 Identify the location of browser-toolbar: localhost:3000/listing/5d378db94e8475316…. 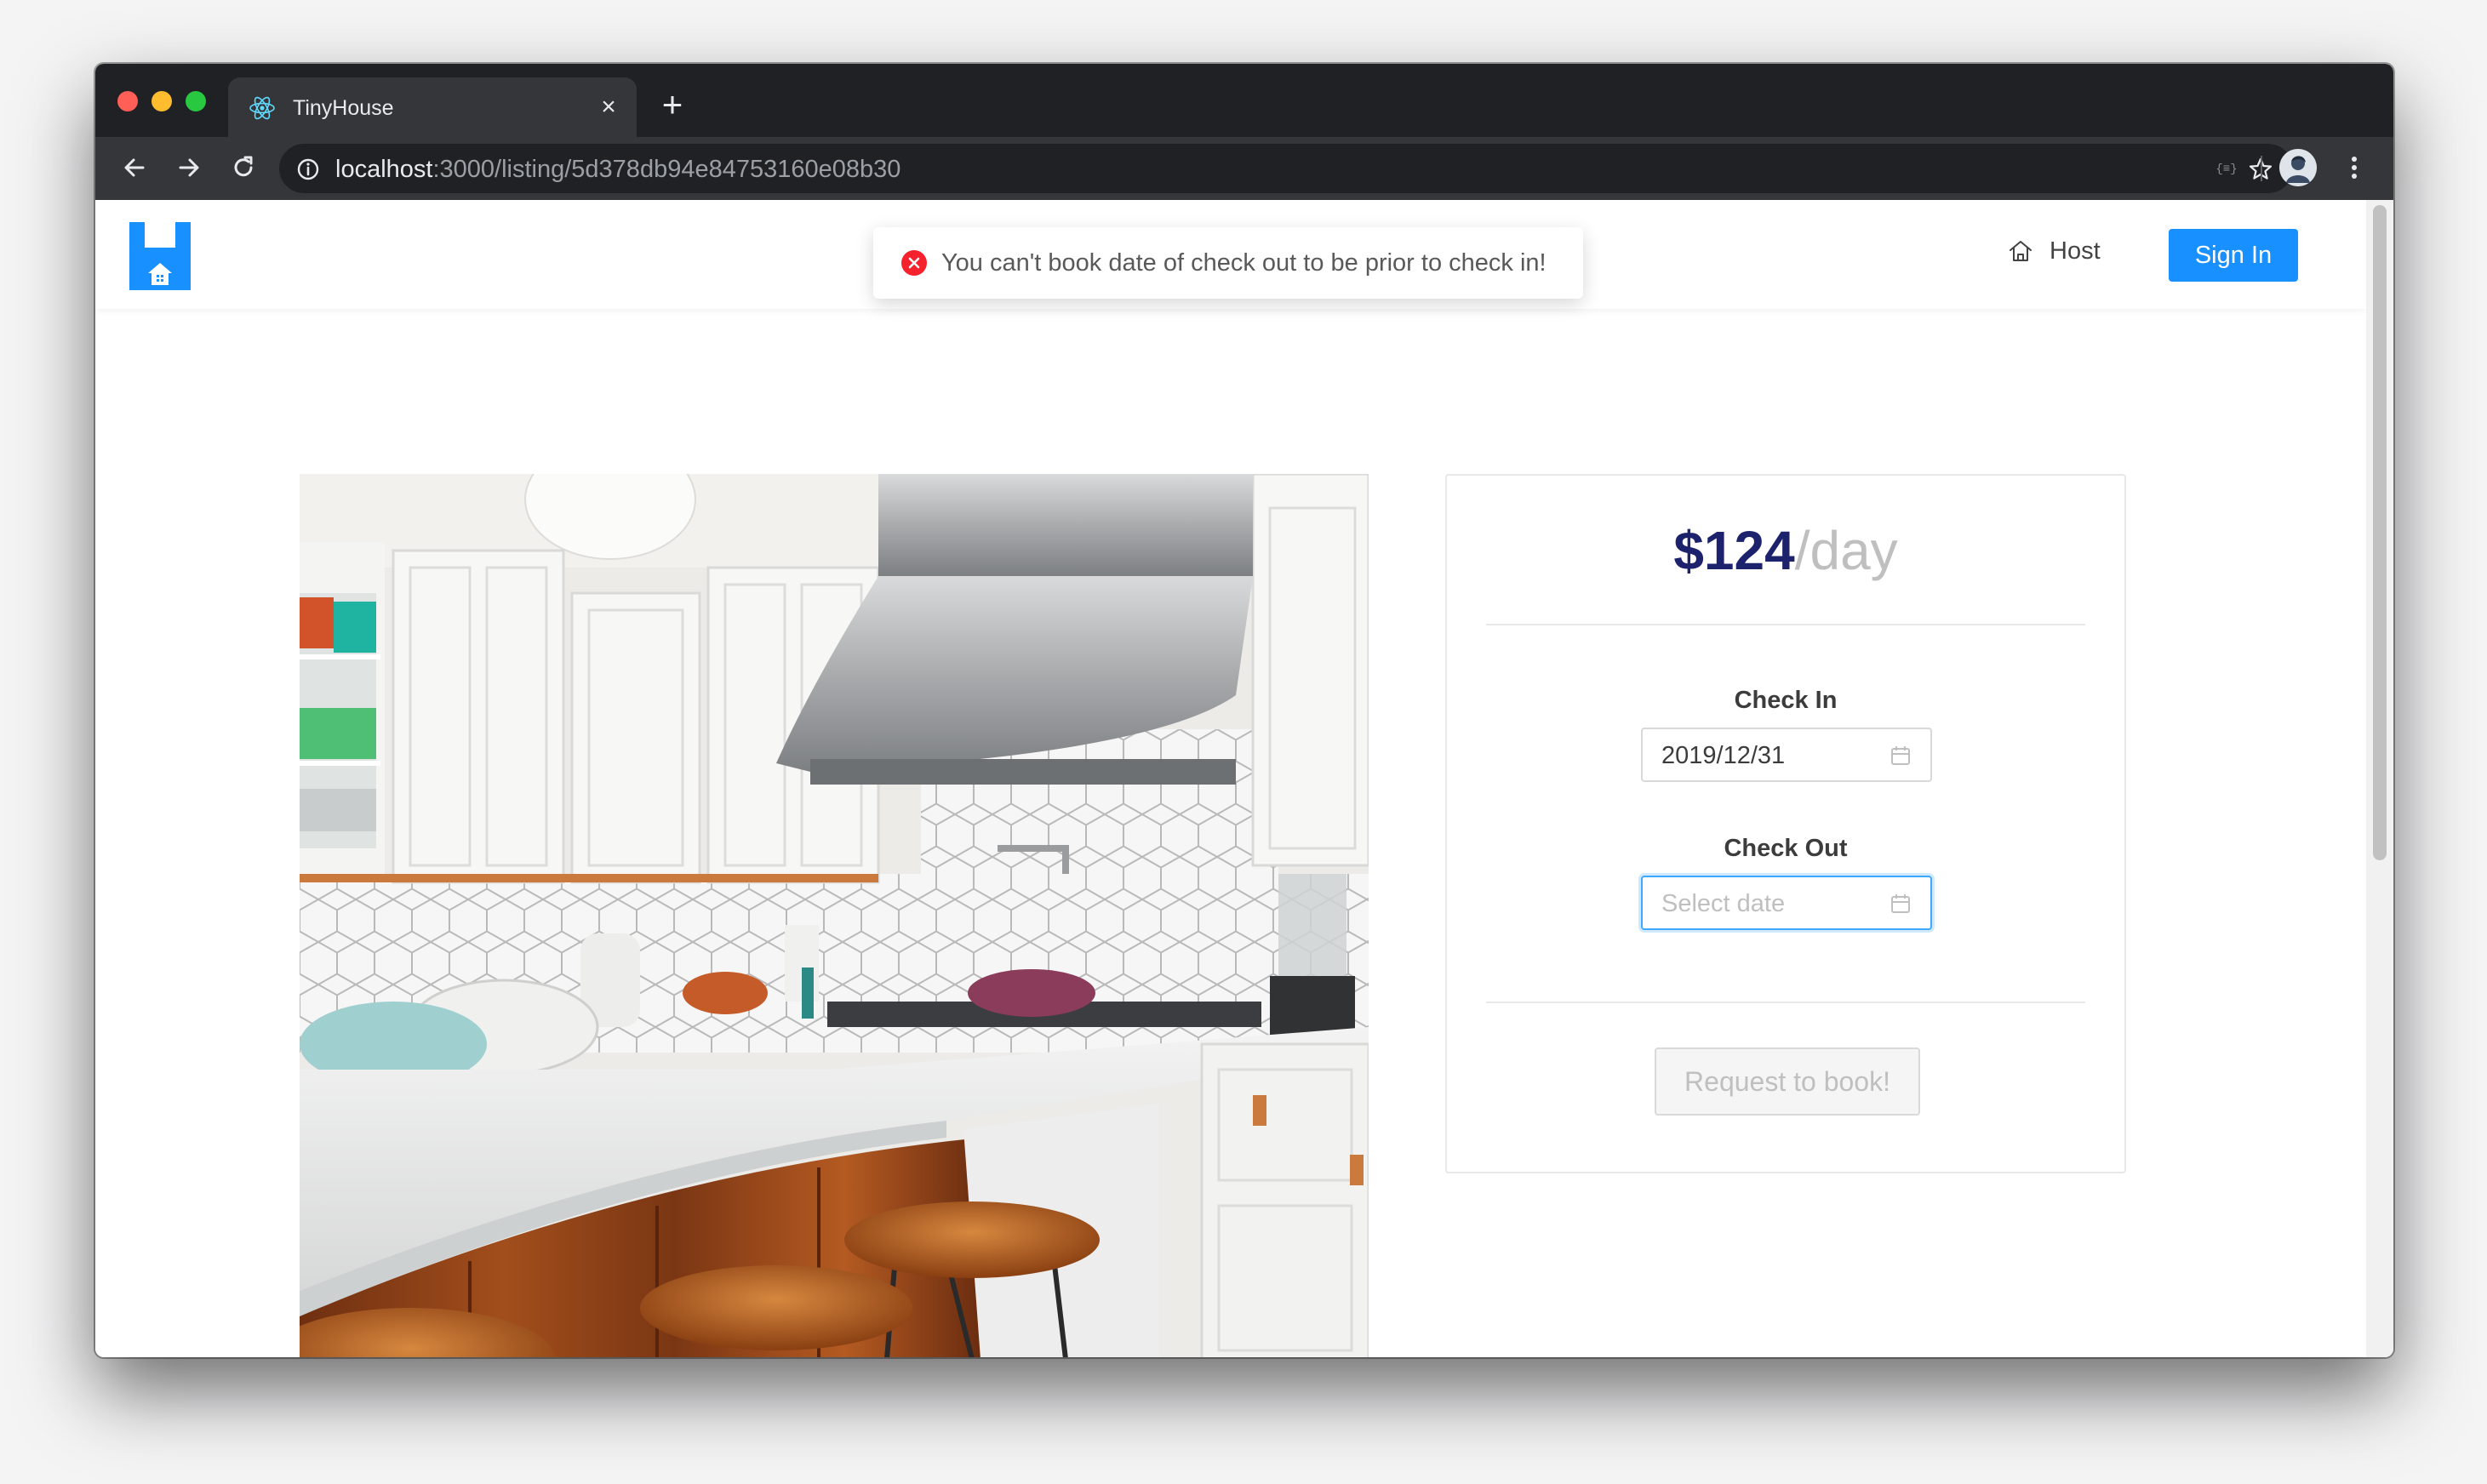
(1244, 168).